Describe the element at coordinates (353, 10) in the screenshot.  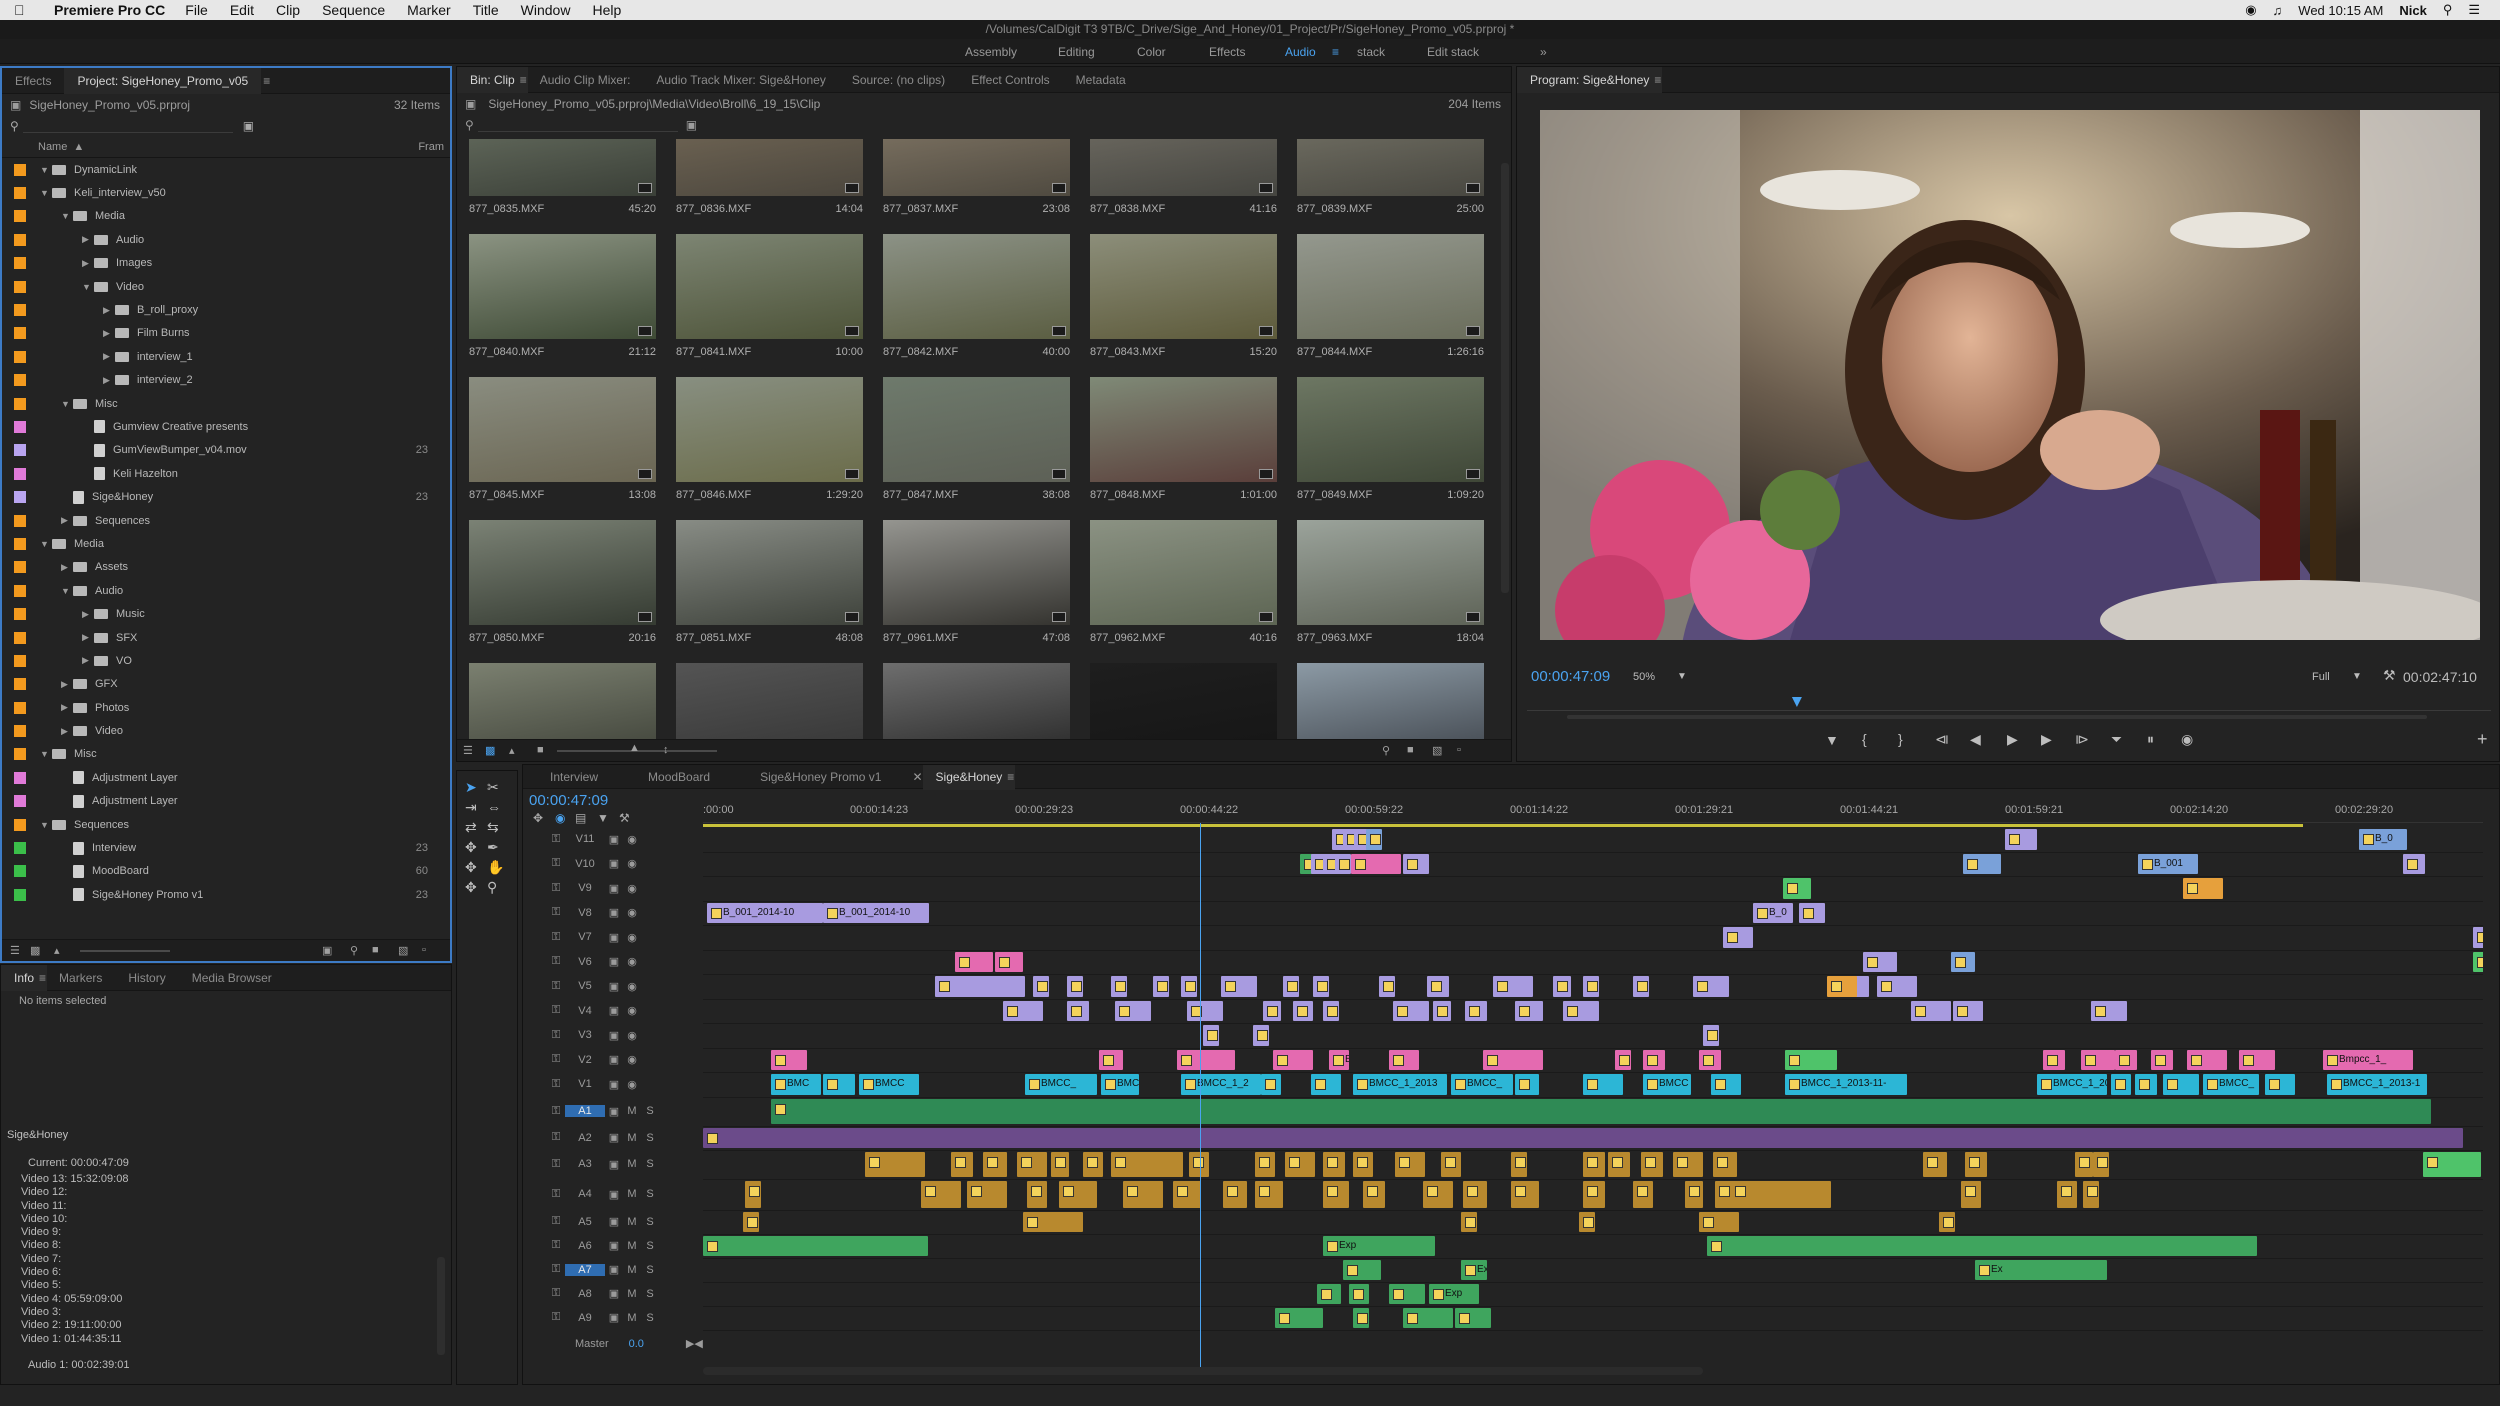
I see `menu-sequence: Sequence` at that location.